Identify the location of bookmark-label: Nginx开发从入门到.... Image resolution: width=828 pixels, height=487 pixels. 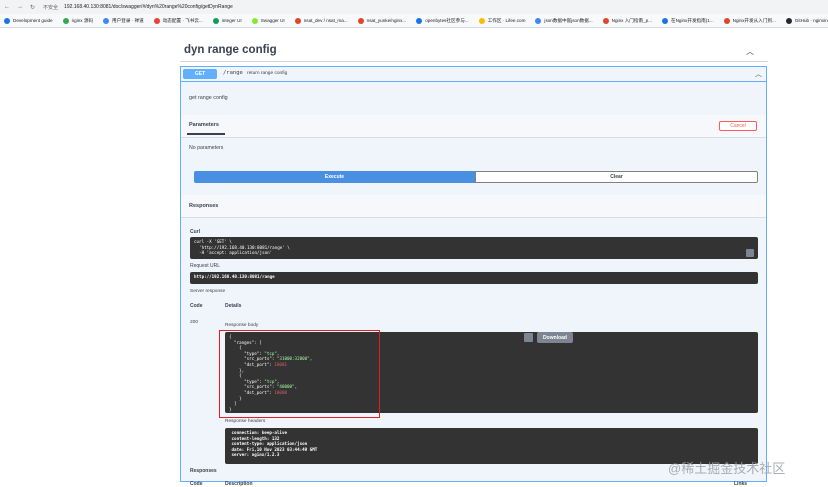
(754, 20).